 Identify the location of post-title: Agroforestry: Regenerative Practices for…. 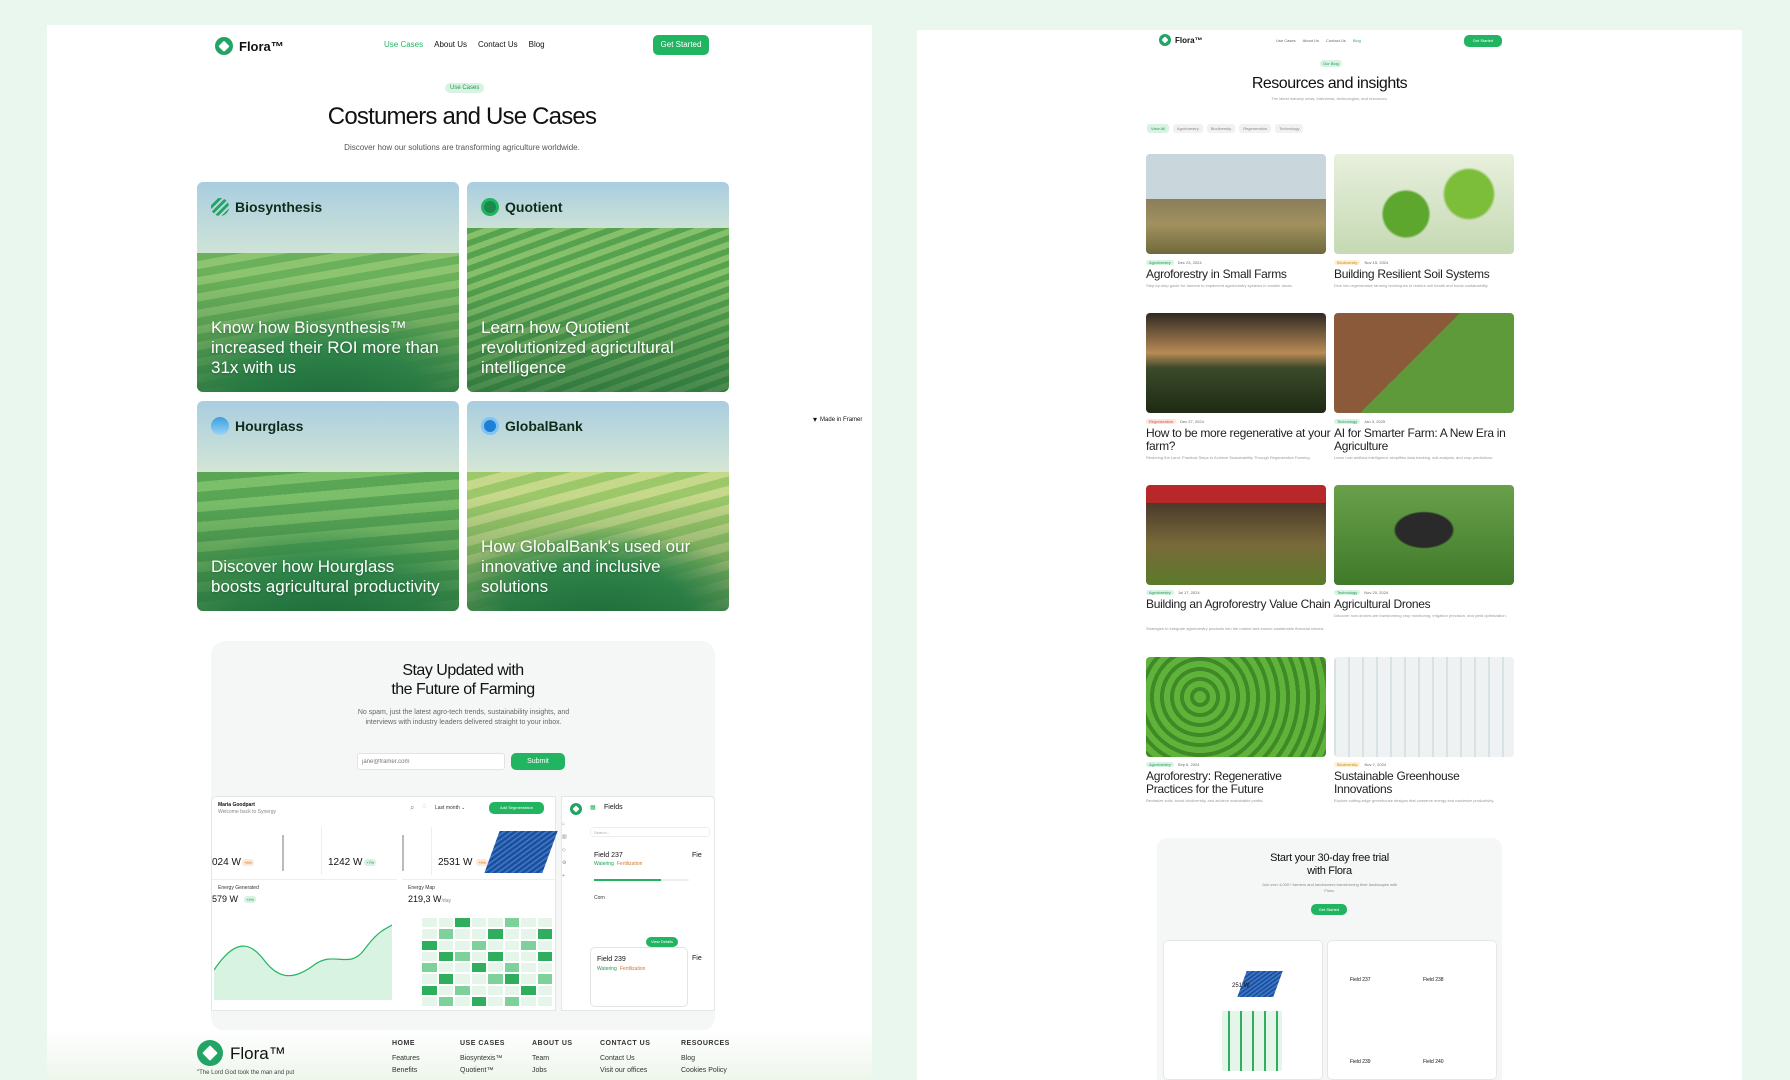
(1238, 783).